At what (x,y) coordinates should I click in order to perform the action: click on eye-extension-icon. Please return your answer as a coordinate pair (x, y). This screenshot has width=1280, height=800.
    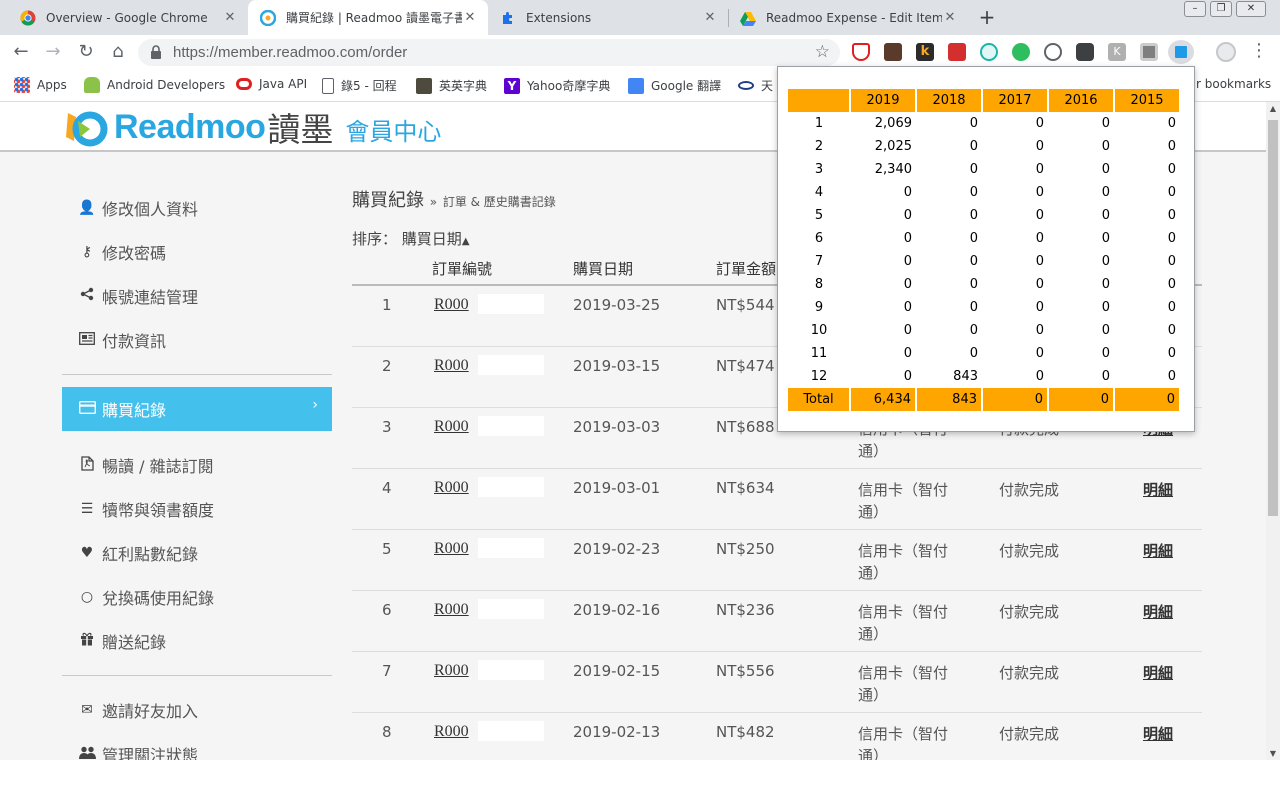
    Looking at the image, I should click on (989, 52).